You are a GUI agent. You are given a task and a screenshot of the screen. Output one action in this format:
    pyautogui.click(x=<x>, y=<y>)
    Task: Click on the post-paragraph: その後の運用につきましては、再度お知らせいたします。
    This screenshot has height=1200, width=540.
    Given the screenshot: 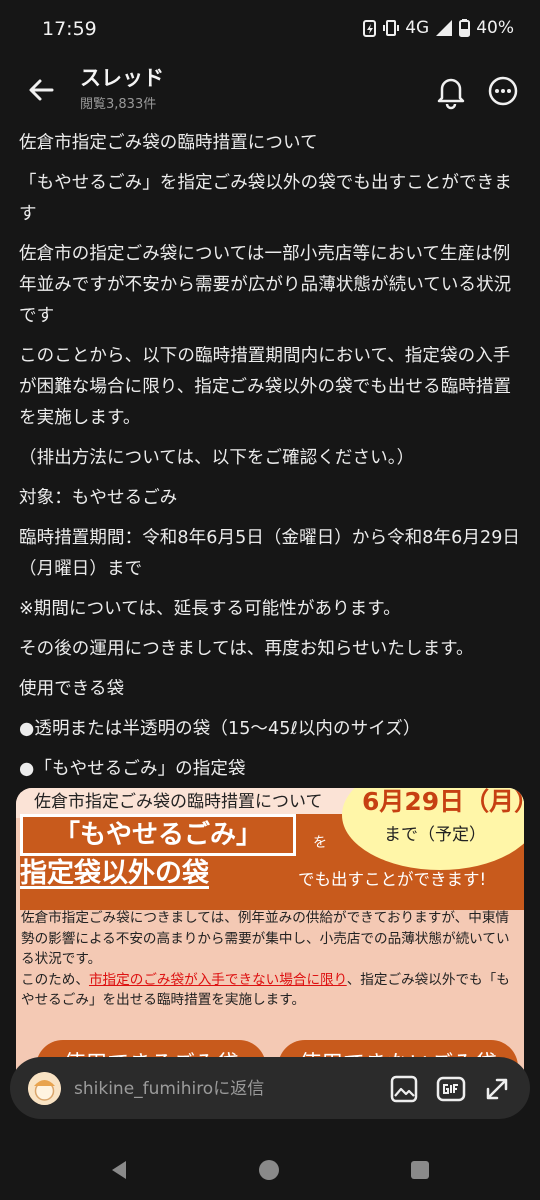 What is the action you would take?
    pyautogui.click(x=246, y=649)
    